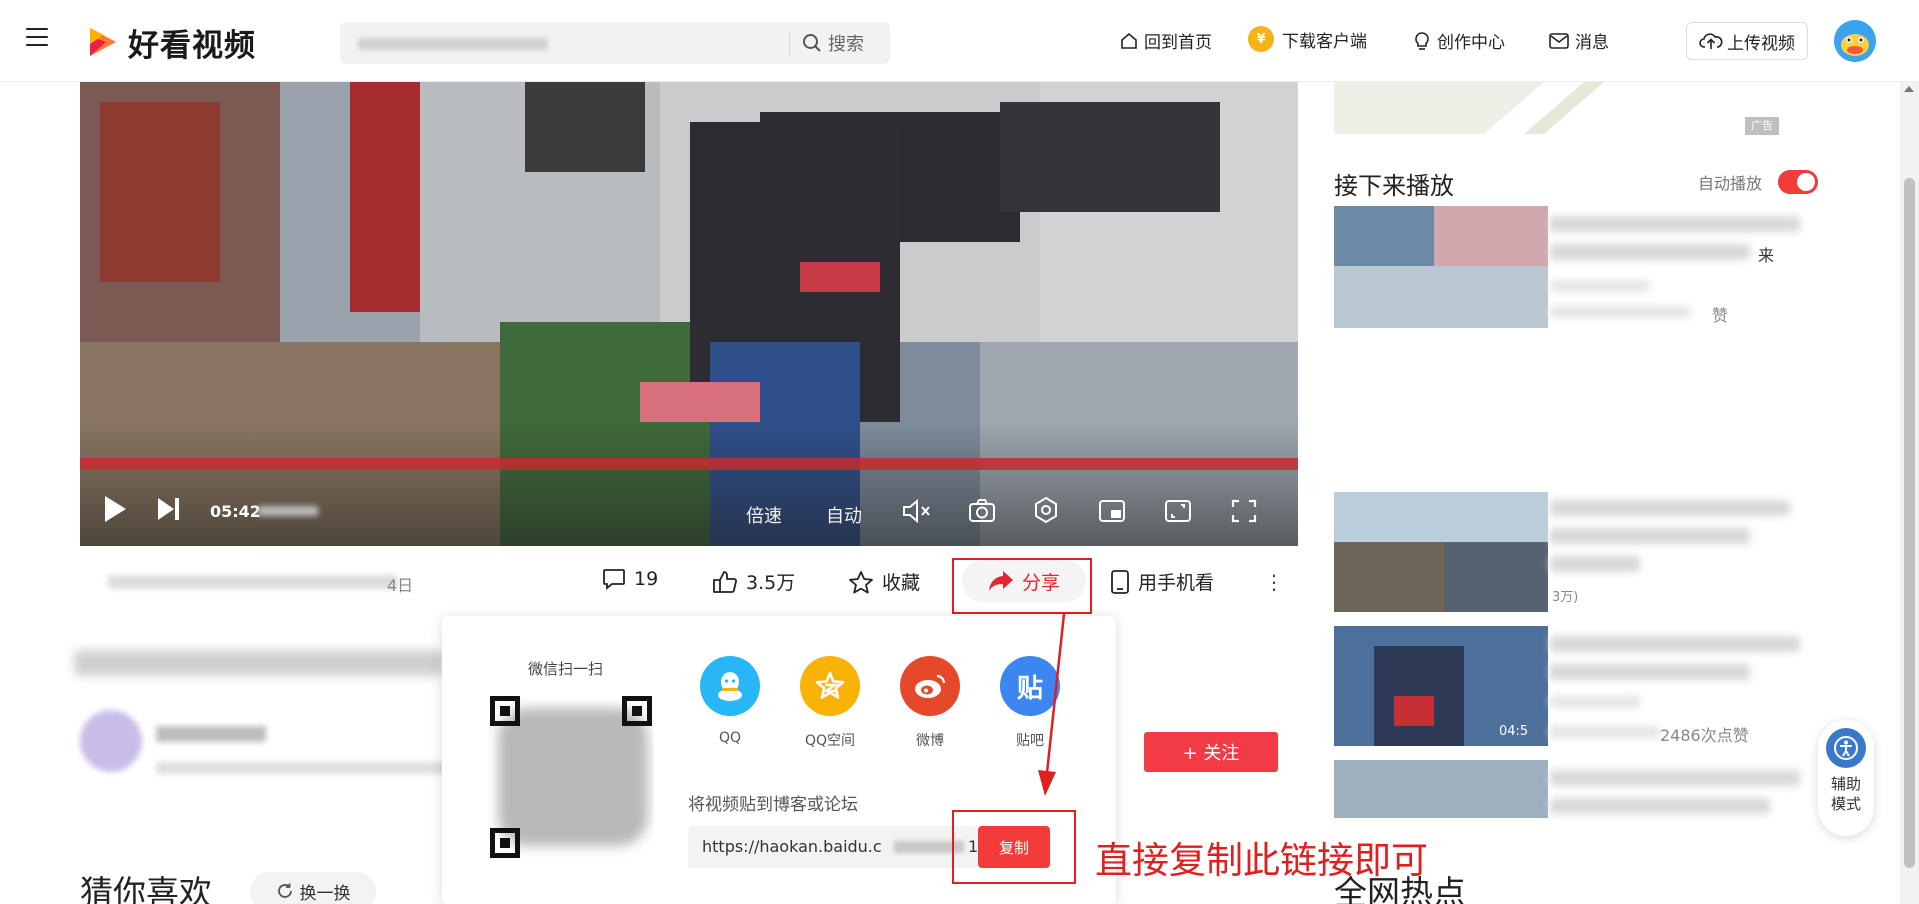 The height and width of the screenshot is (904, 1919). What do you see at coordinates (1720, 315) in the screenshot?
I see `rec-likes-fragment: 赞` at bounding box center [1720, 315].